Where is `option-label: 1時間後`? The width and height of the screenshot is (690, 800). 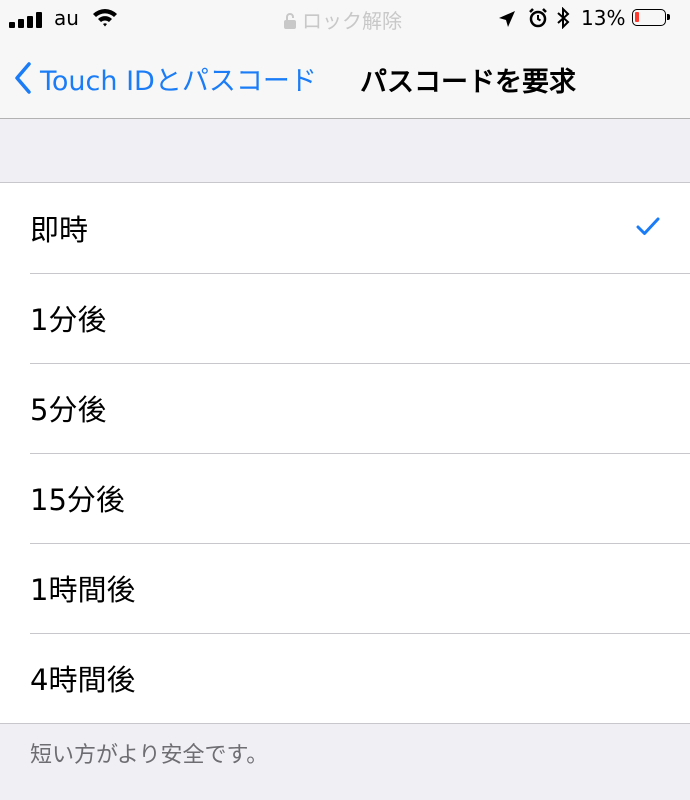 option-label: 1時間後 is located at coordinates (83, 590).